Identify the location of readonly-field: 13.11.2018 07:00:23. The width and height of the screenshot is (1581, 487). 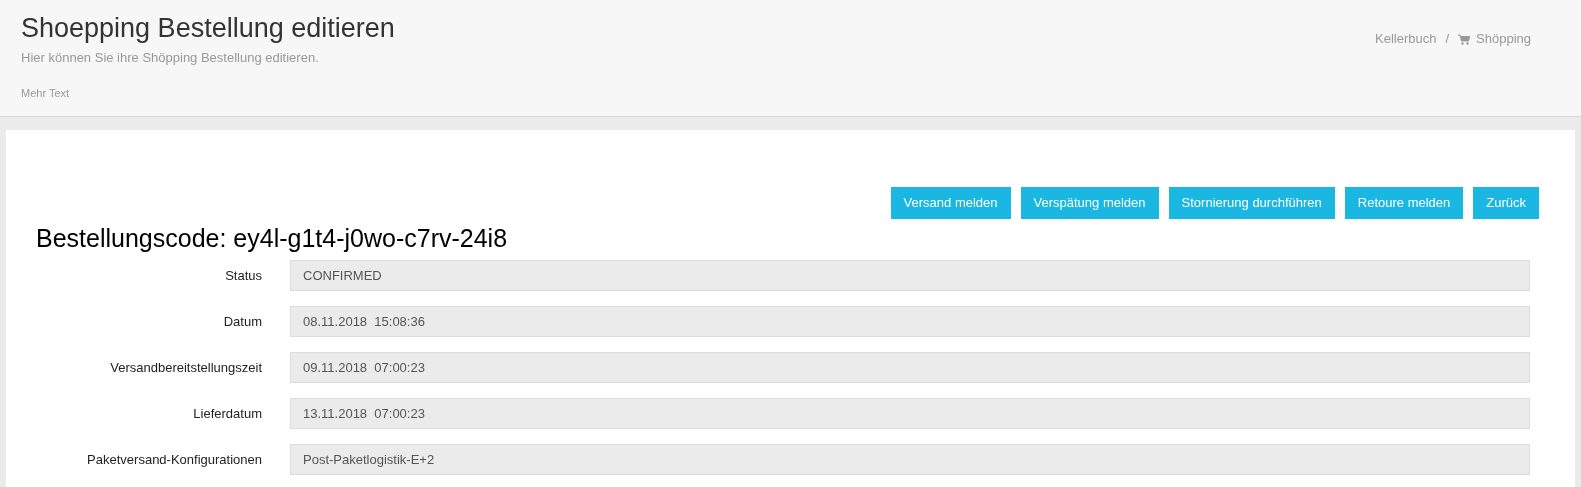
(910, 413).